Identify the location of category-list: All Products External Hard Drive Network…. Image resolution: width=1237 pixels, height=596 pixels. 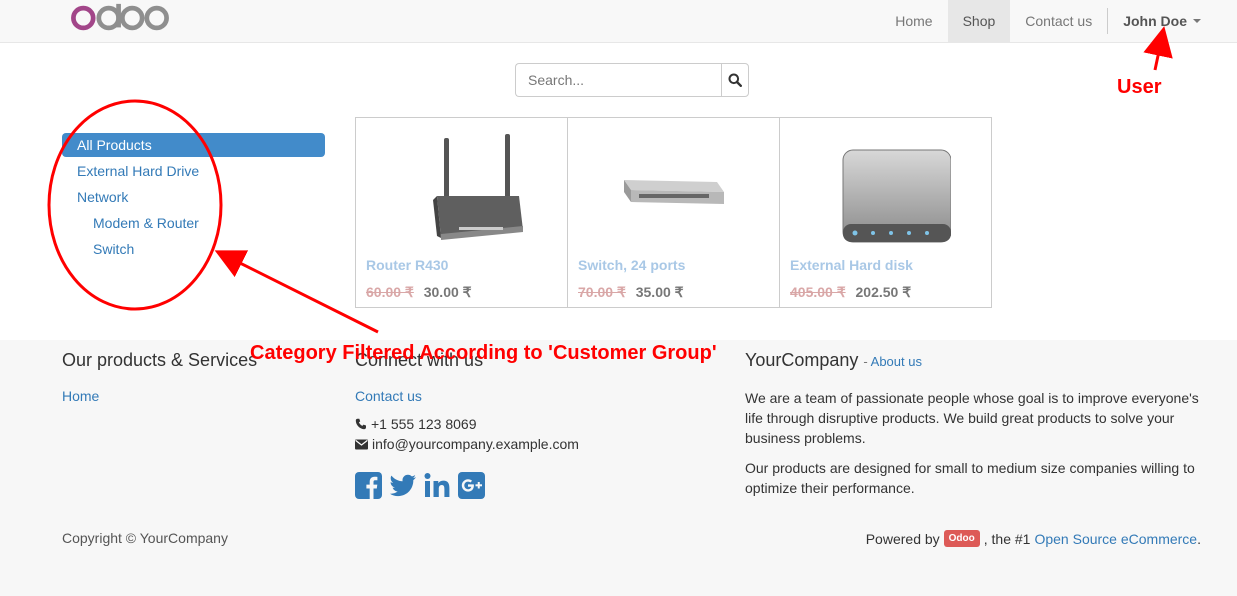
(193, 198).